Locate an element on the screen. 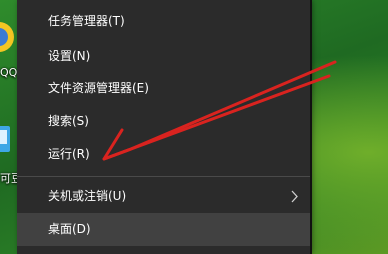 This screenshot has height=254, width=388. menu-item-task-manager: 任务管理器(T) is located at coordinates (163, 21).